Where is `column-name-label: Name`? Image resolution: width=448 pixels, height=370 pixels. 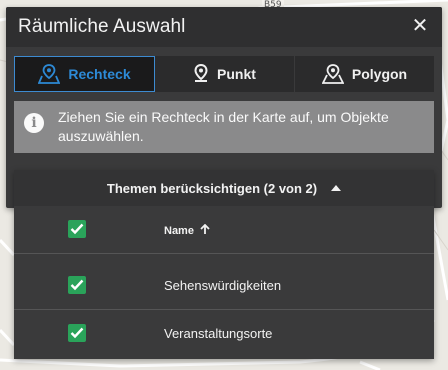
column-name-label: Name is located at coordinates (179, 231).